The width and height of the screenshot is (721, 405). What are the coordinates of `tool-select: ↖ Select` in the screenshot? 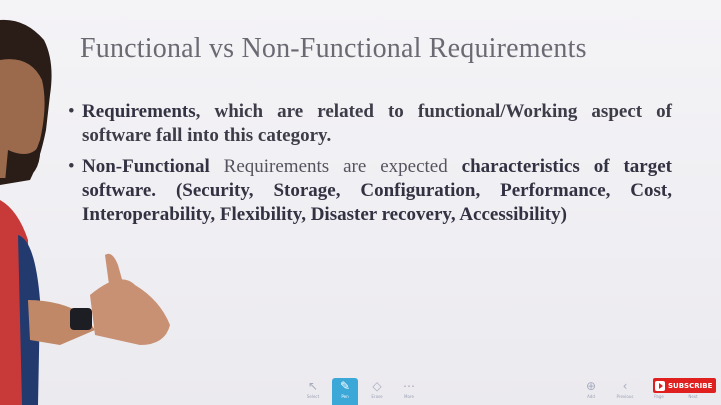 It's located at (313, 391).